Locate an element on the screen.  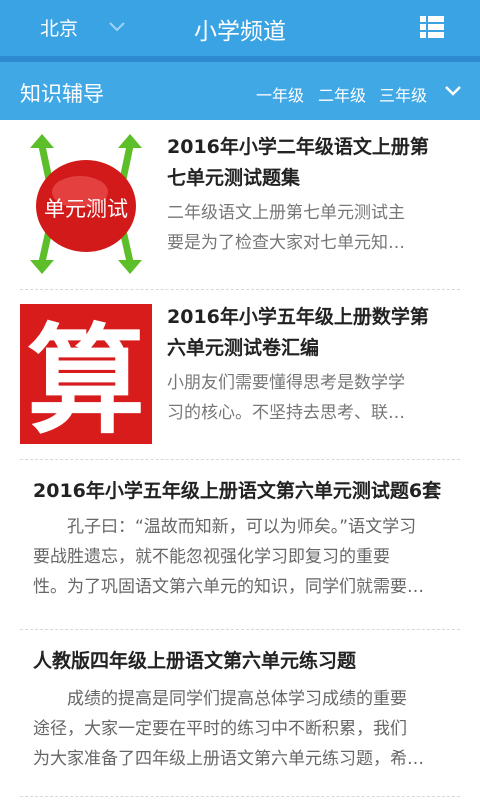
math-thumbnail: 算 is located at coordinates (86, 374).